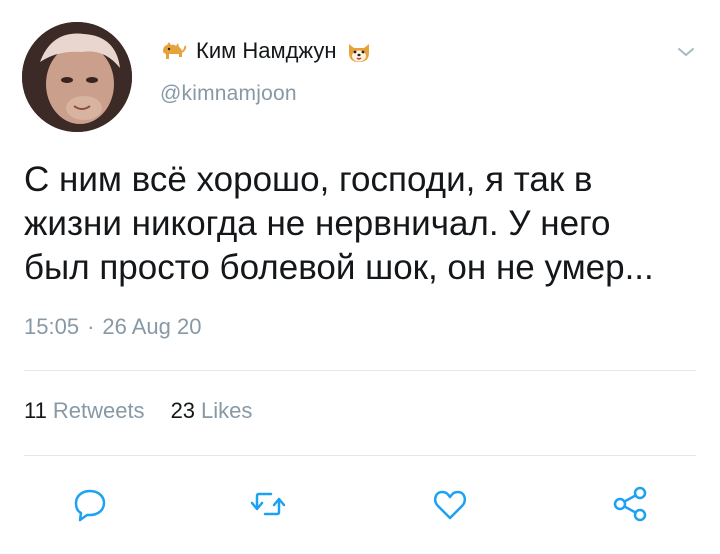  I want to click on display-name: Ким Намджун, so click(266, 51).